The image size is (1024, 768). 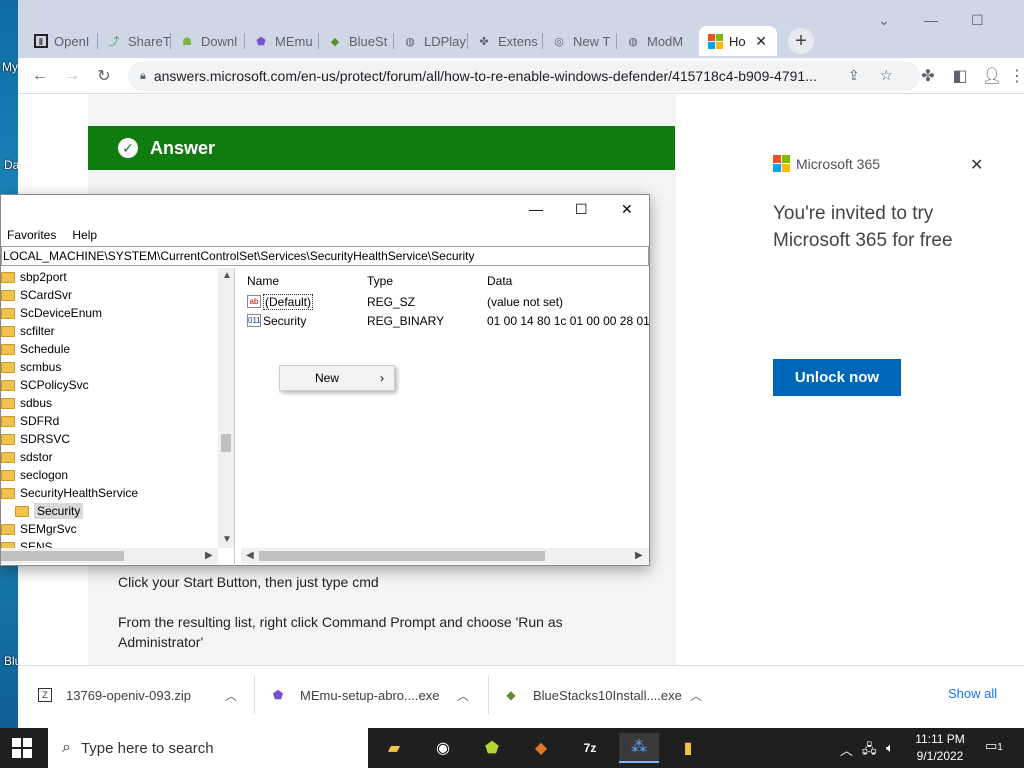 What do you see at coordinates (35, 349) in the screenshot?
I see `tree-item: Schedule` at bounding box center [35, 349].